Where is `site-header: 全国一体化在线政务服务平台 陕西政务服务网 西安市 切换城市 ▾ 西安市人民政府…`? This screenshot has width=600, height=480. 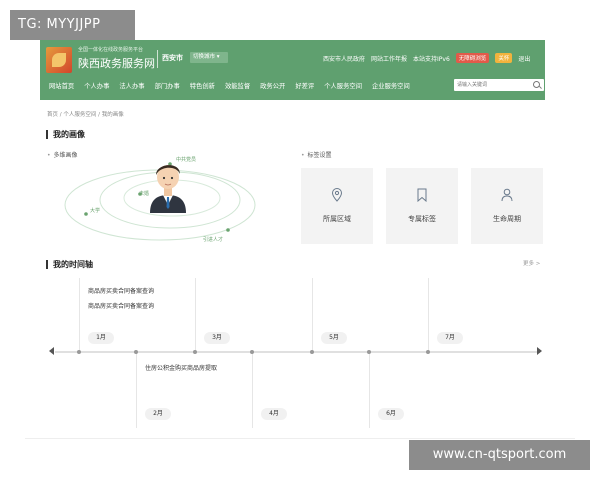 site-header: 全国一体化在线政务服务平台 陕西政务服务网 西安市 切换城市 ▾ 西安市人民政府… is located at coordinates (292, 70).